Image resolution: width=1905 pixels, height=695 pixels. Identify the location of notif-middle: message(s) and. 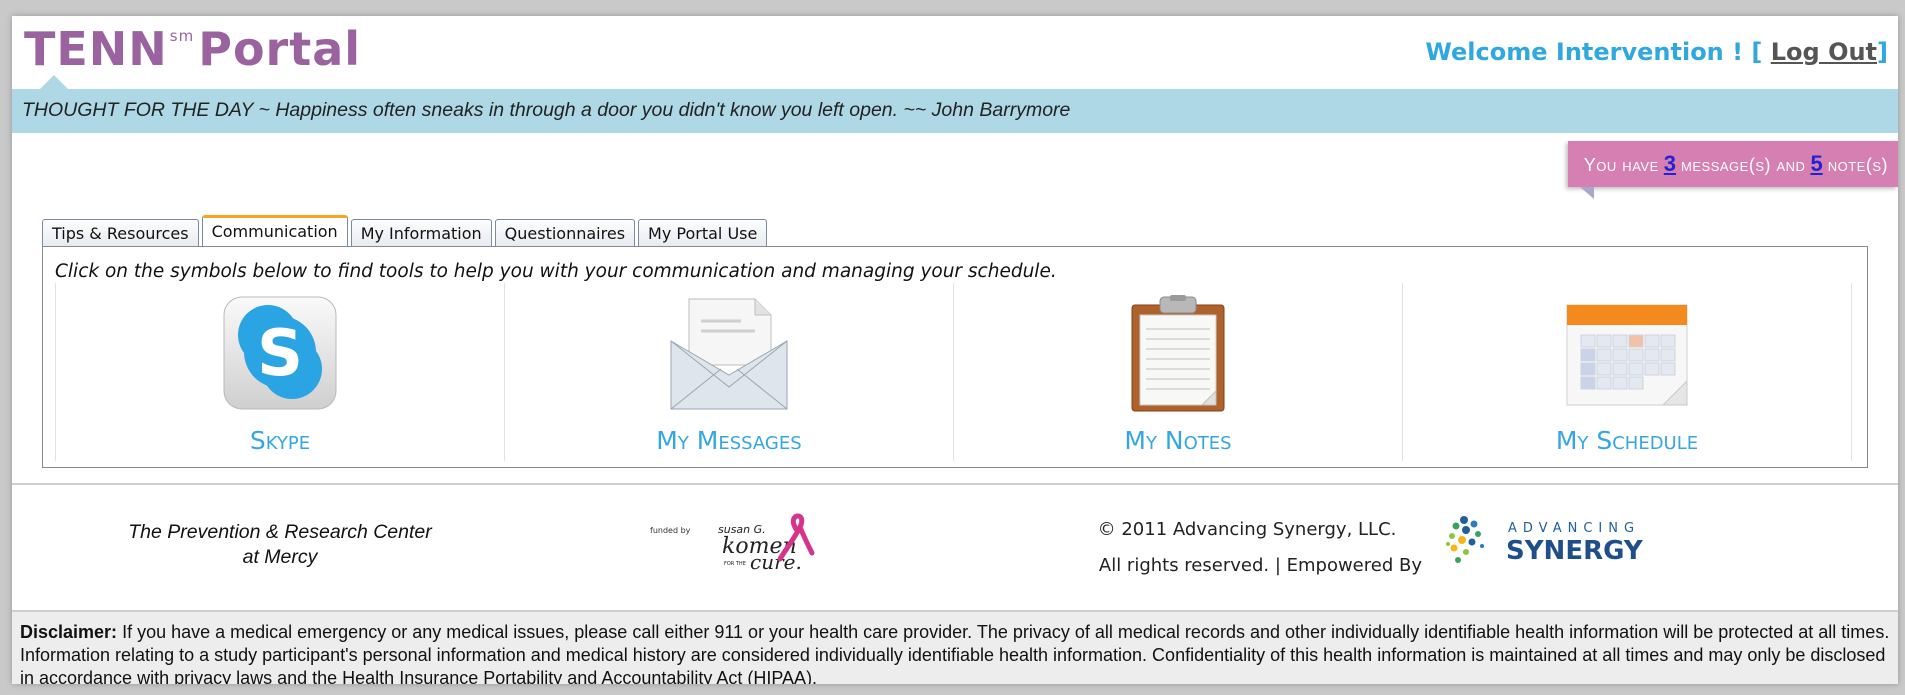
(1743, 165).